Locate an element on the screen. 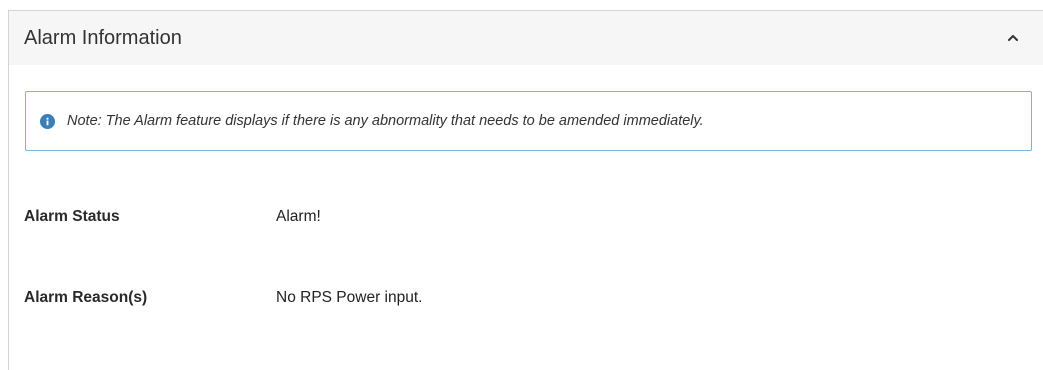 This screenshot has width=1043, height=370. panel-title: Alarm Information is located at coordinates (103, 37).